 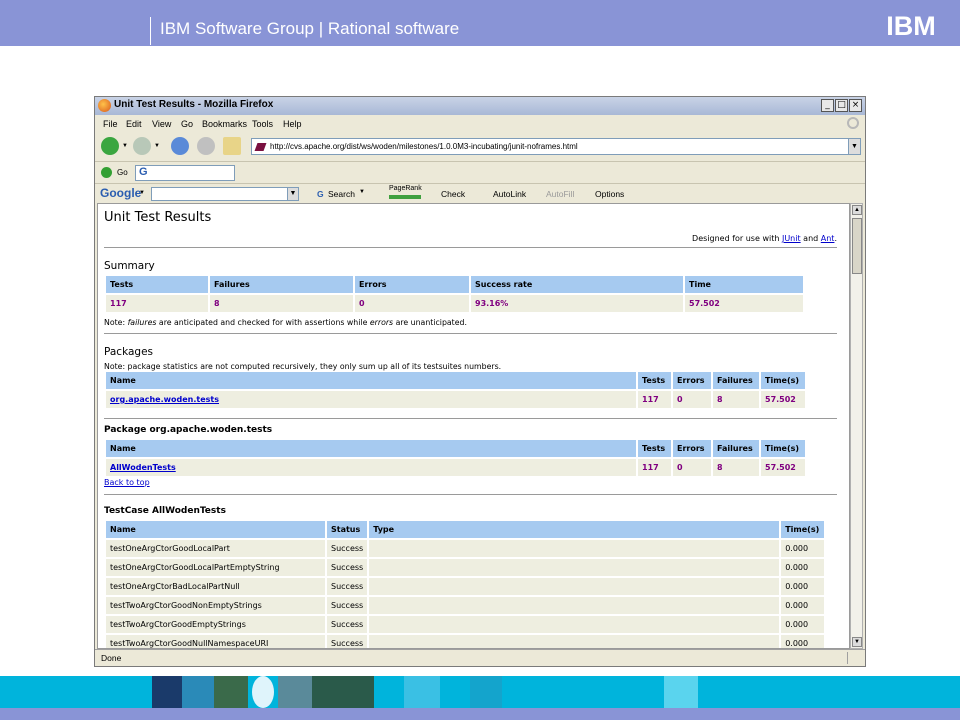 I want to click on testsuite-tests: 117, so click(x=654, y=467).